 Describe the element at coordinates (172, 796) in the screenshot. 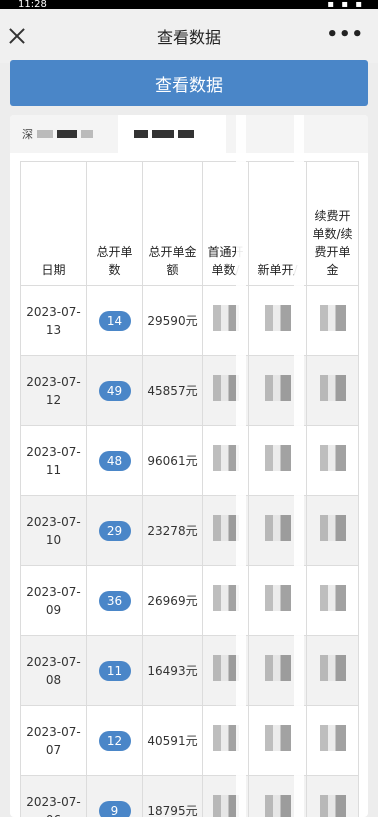

I see `cell-amount: 18795元` at that location.